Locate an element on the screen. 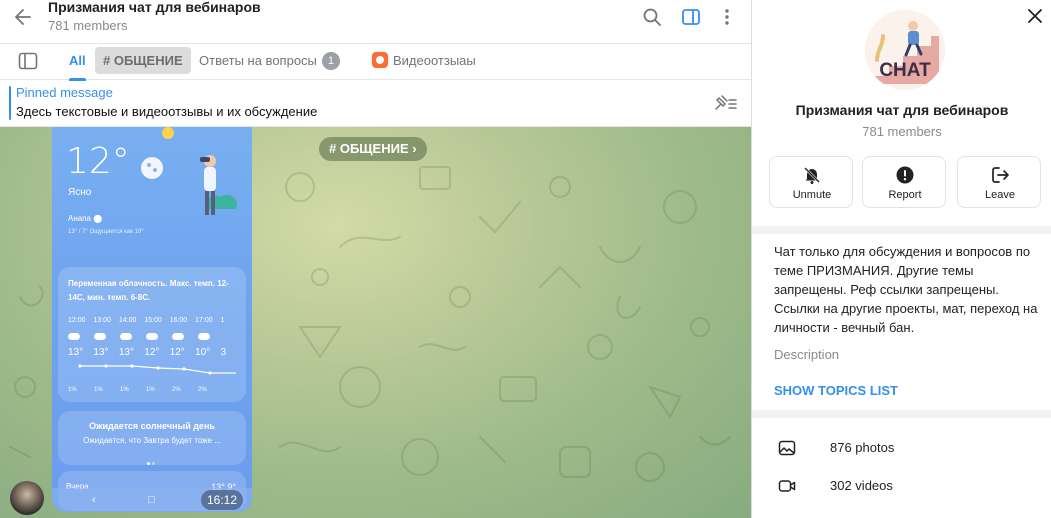 The height and width of the screenshot is (518, 1051). leave-icon is located at coordinates (1000, 175).